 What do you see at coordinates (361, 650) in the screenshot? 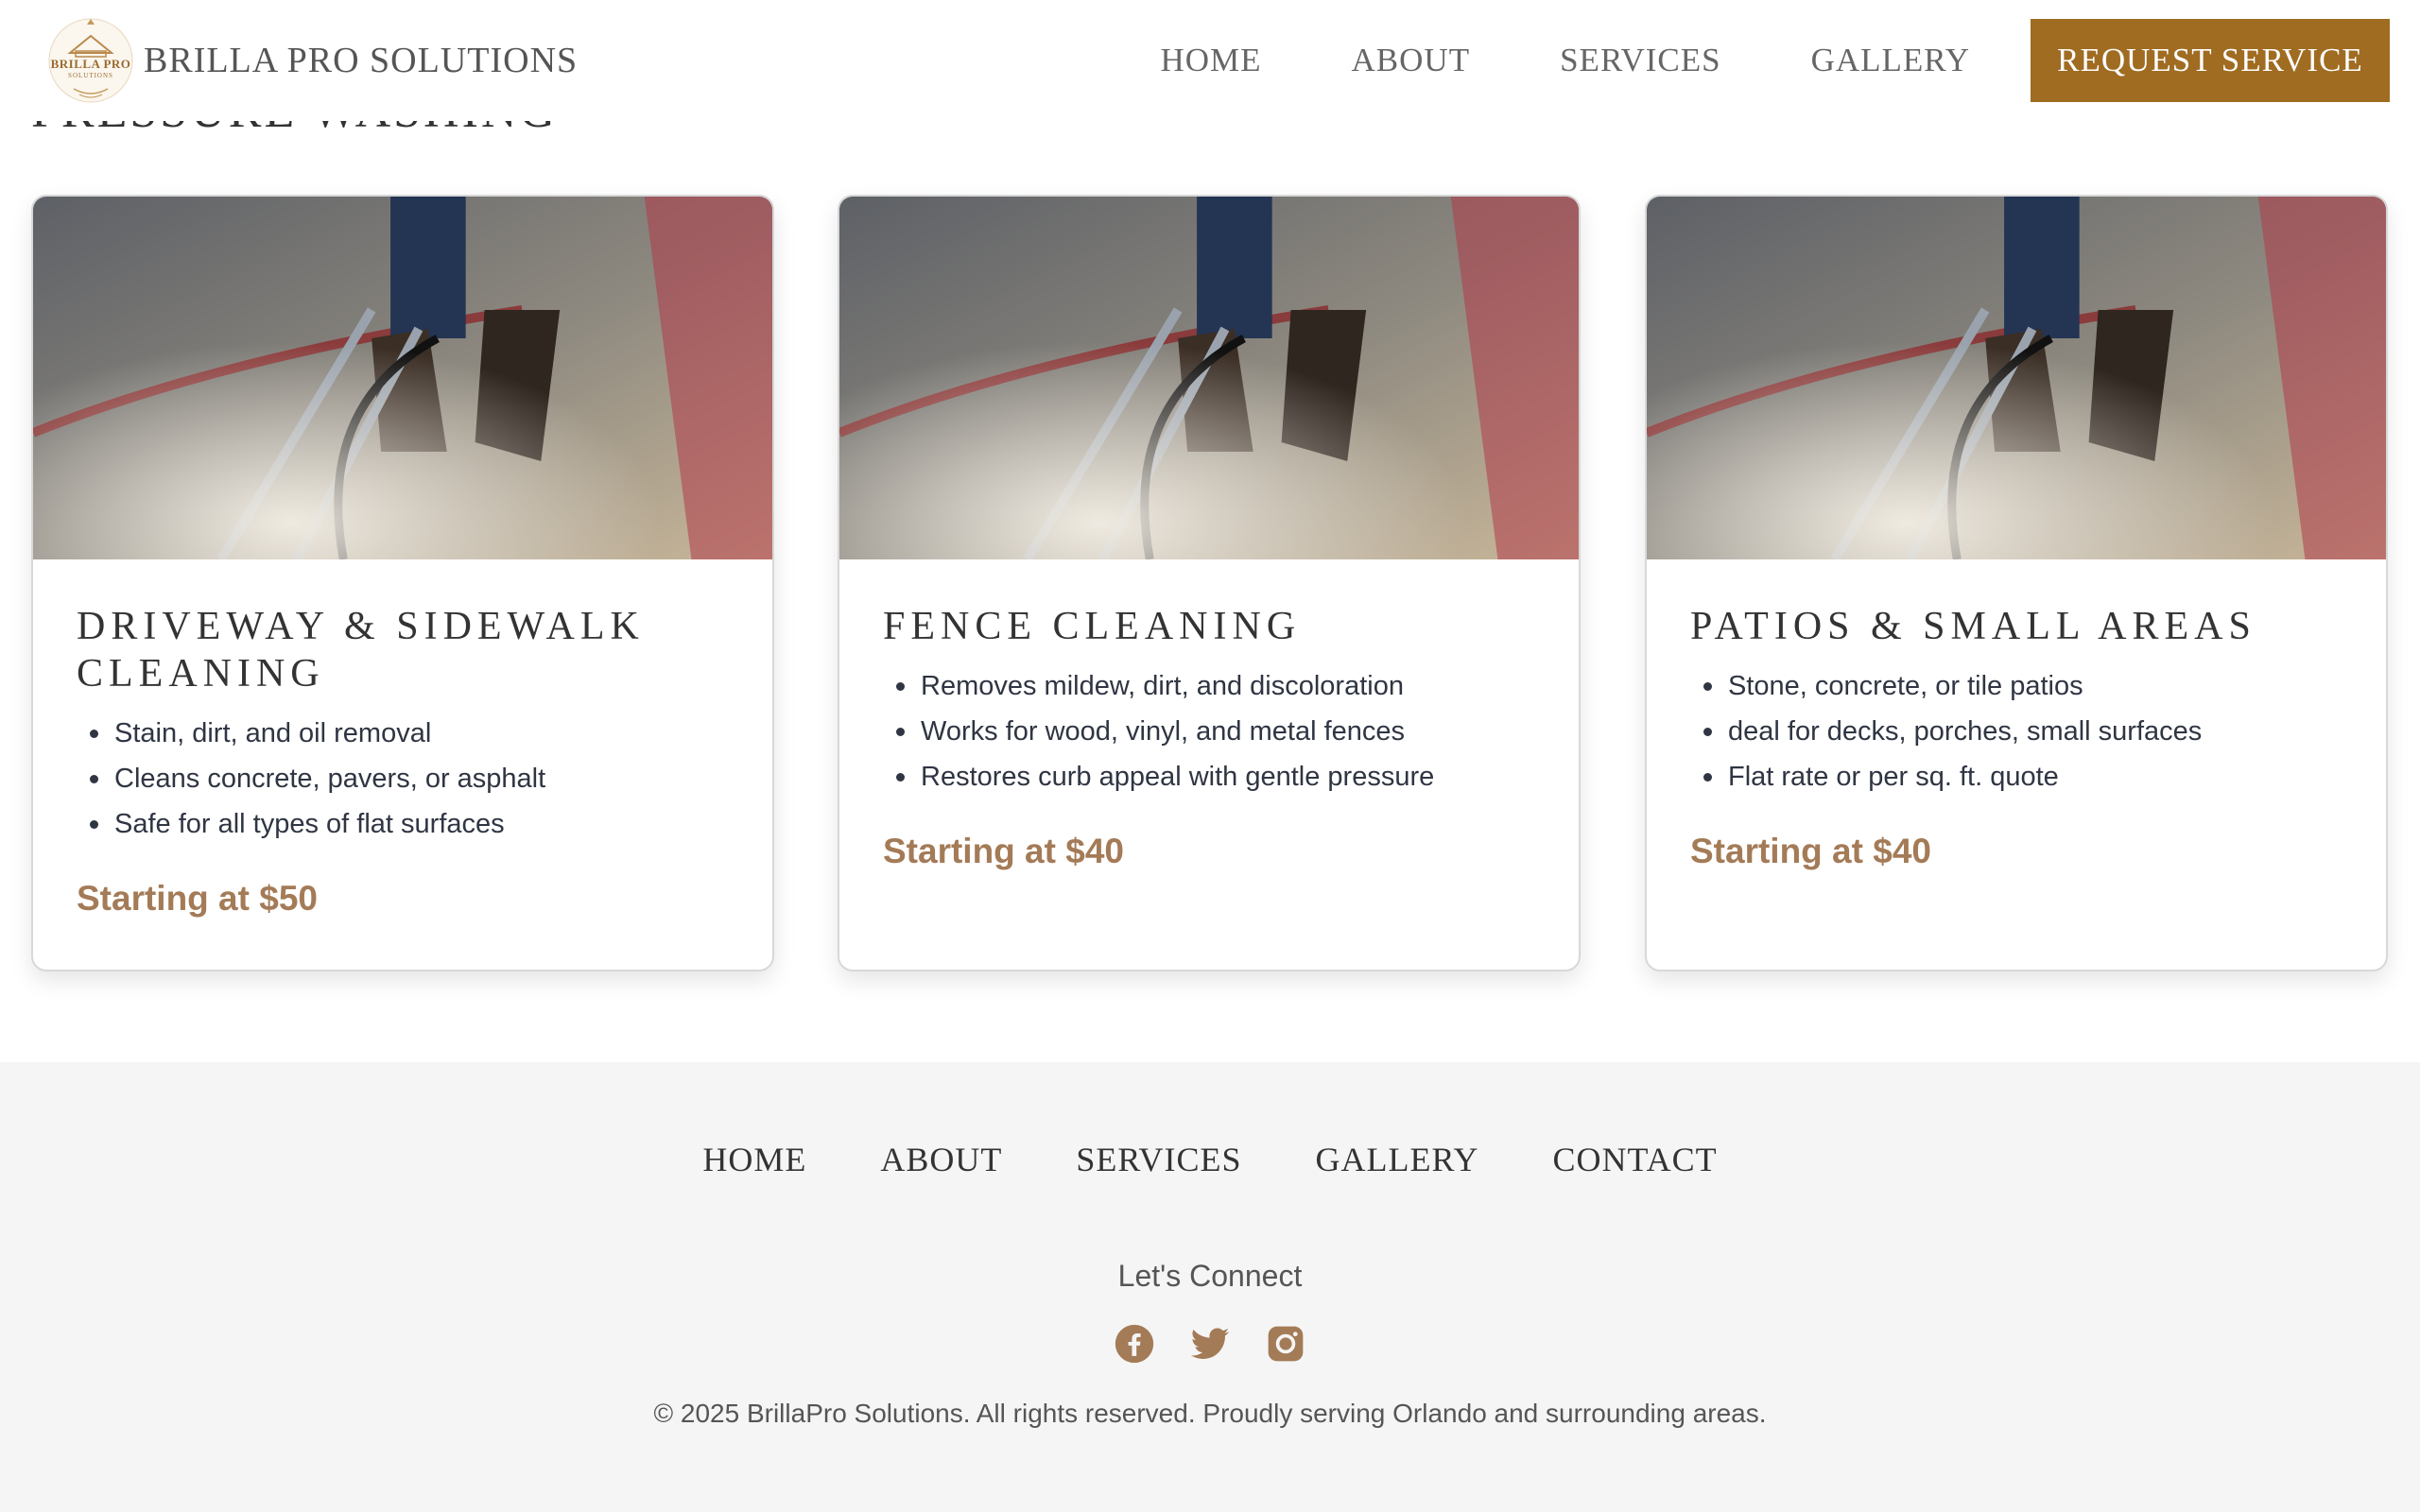
I see `card-title: DRIVEWAY & SIDEWALK CLEANING` at bounding box center [361, 650].